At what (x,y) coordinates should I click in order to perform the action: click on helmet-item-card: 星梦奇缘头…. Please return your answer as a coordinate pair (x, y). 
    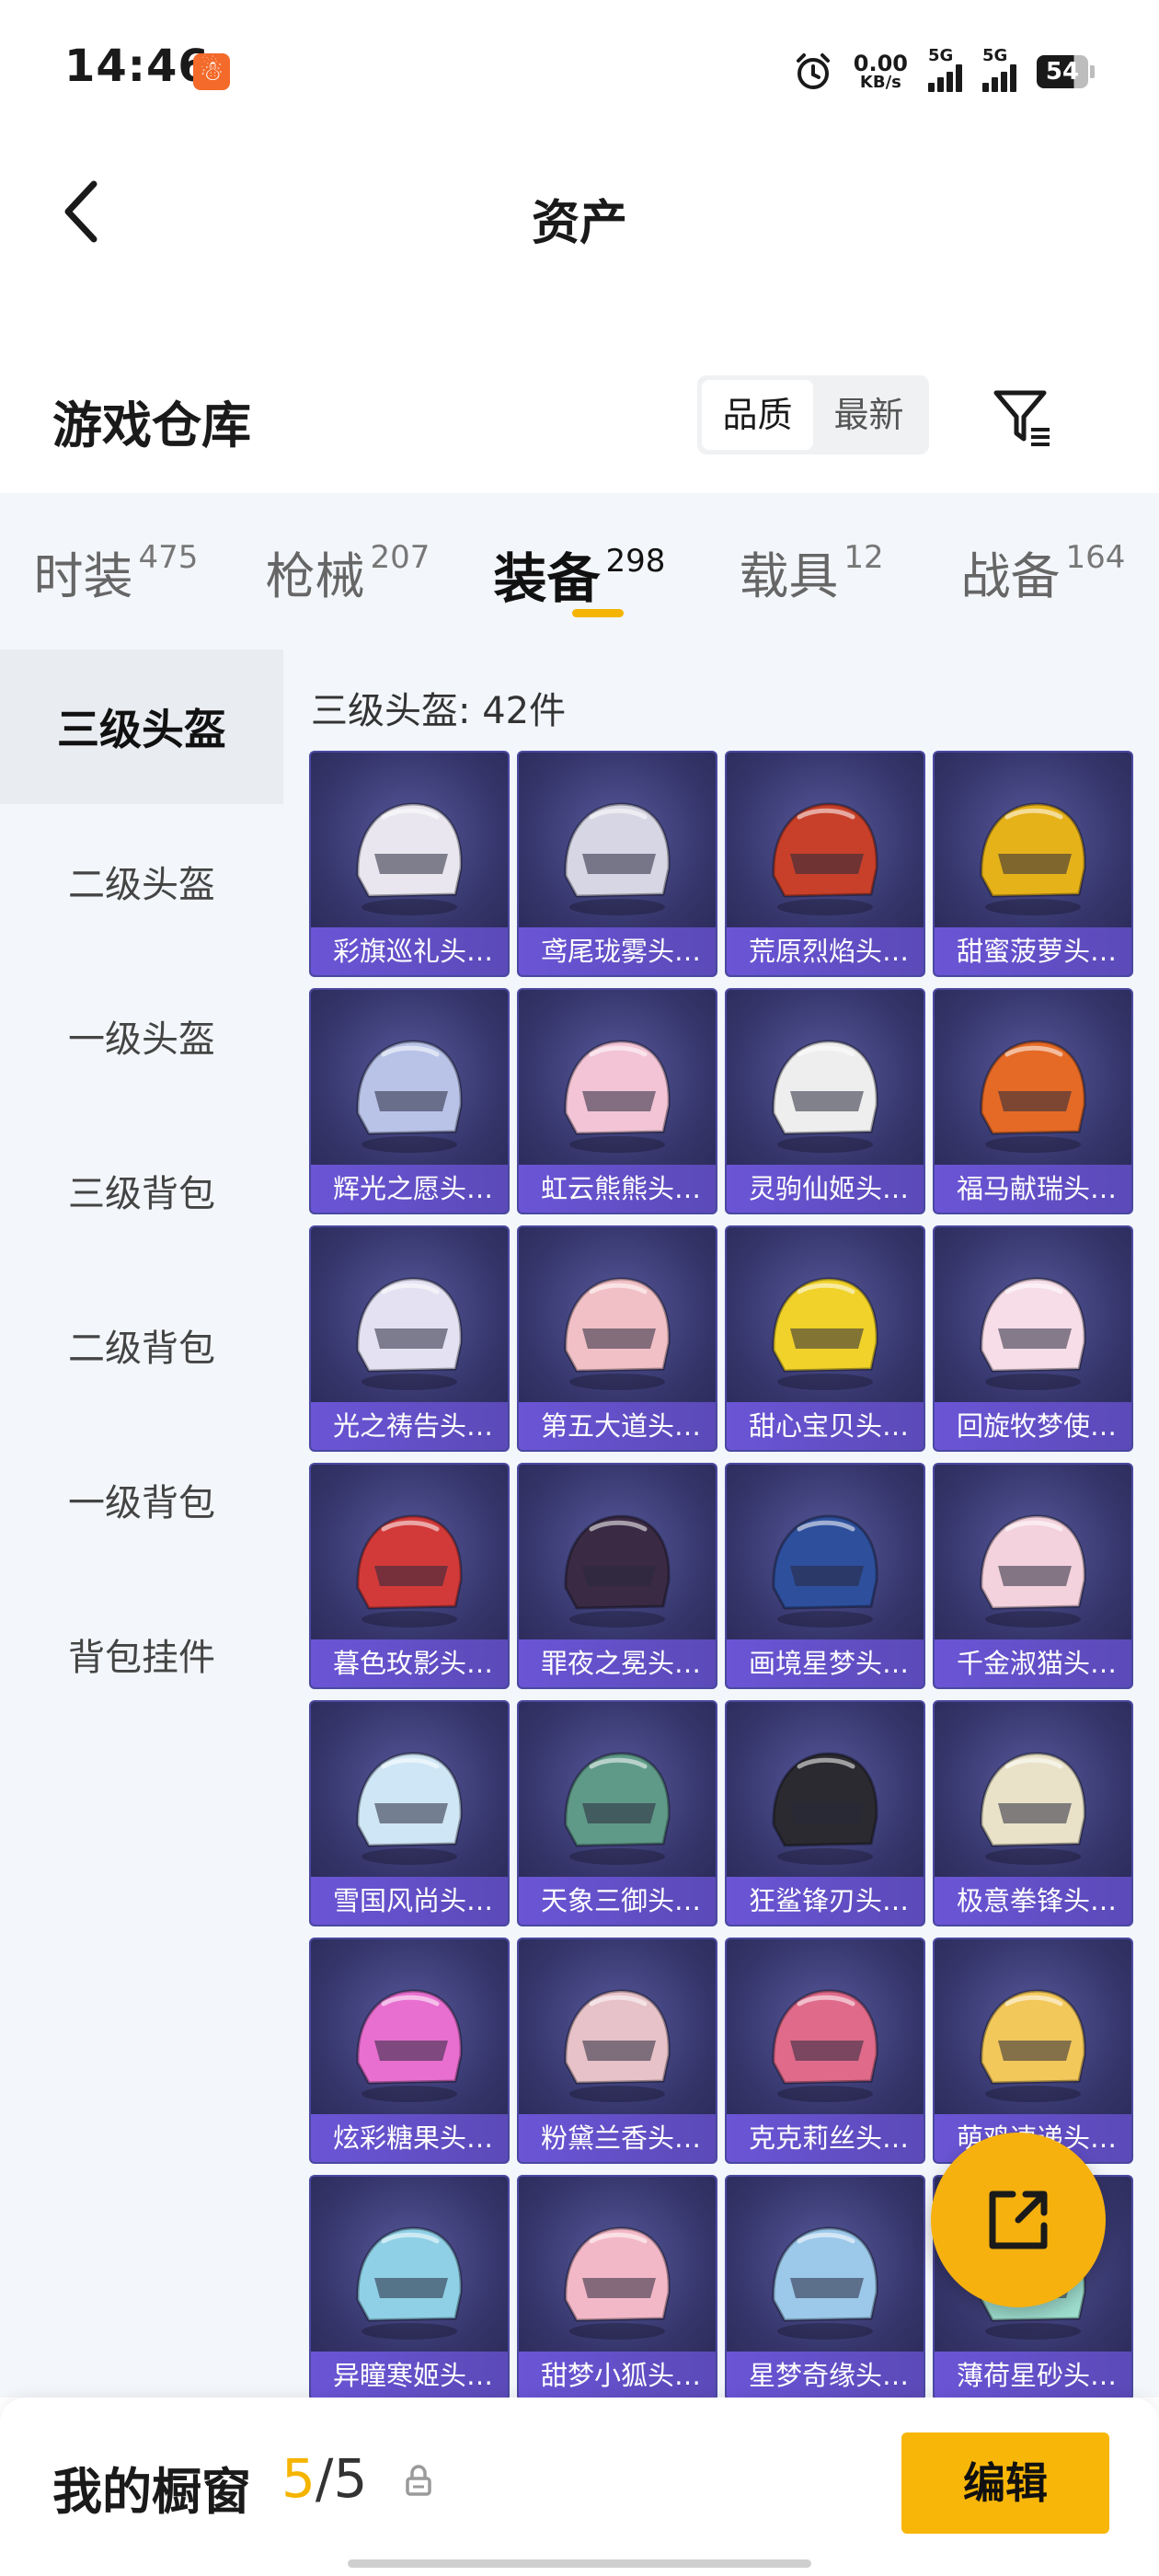
    Looking at the image, I should click on (825, 2286).